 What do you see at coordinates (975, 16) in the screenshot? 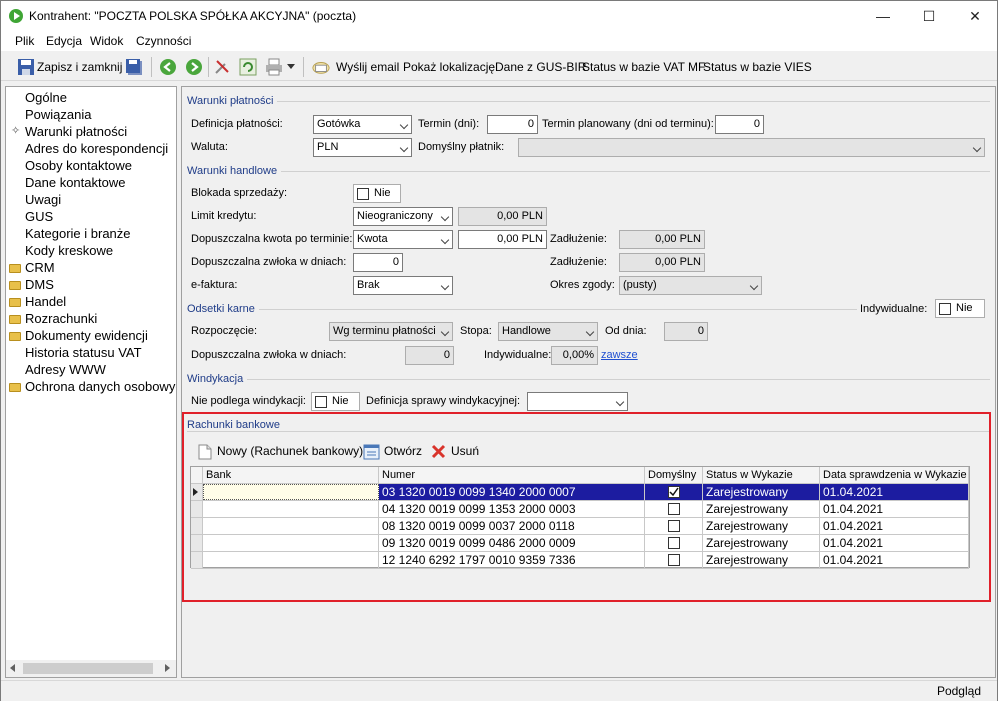
I see `close-button: ✕` at bounding box center [975, 16].